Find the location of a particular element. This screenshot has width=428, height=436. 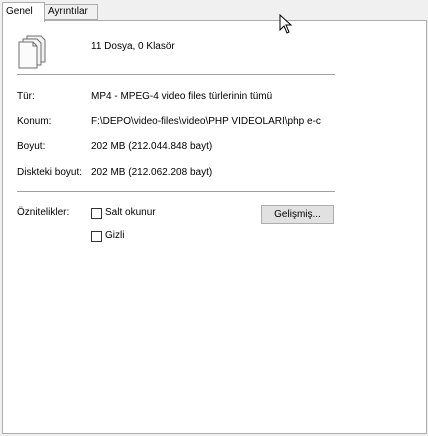

tab-details: Ayrıntılar is located at coordinates (71, 12).